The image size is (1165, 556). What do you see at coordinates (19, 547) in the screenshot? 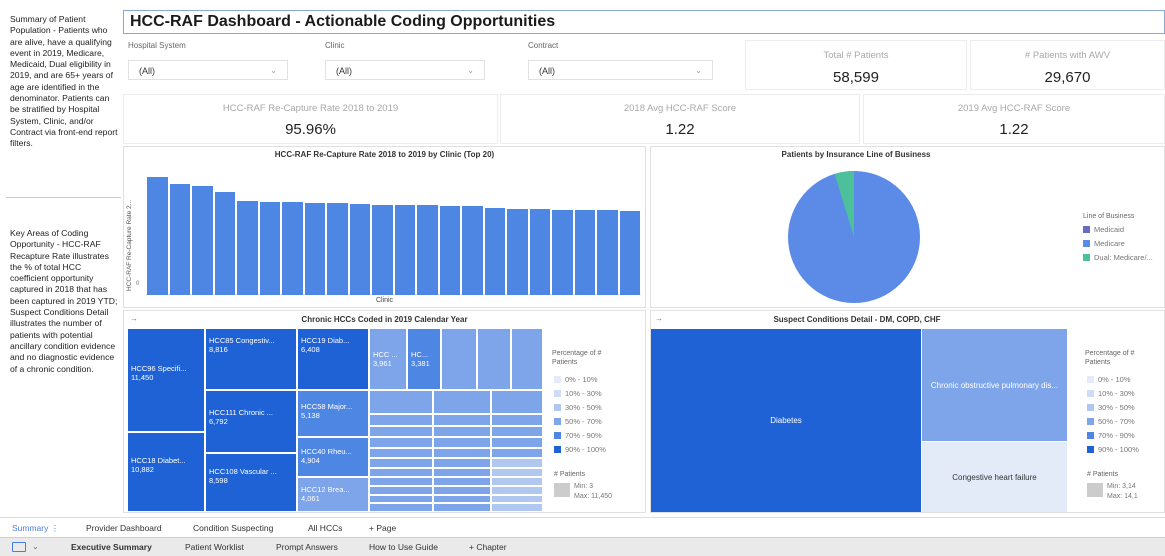
I see `layout-icon` at bounding box center [19, 547].